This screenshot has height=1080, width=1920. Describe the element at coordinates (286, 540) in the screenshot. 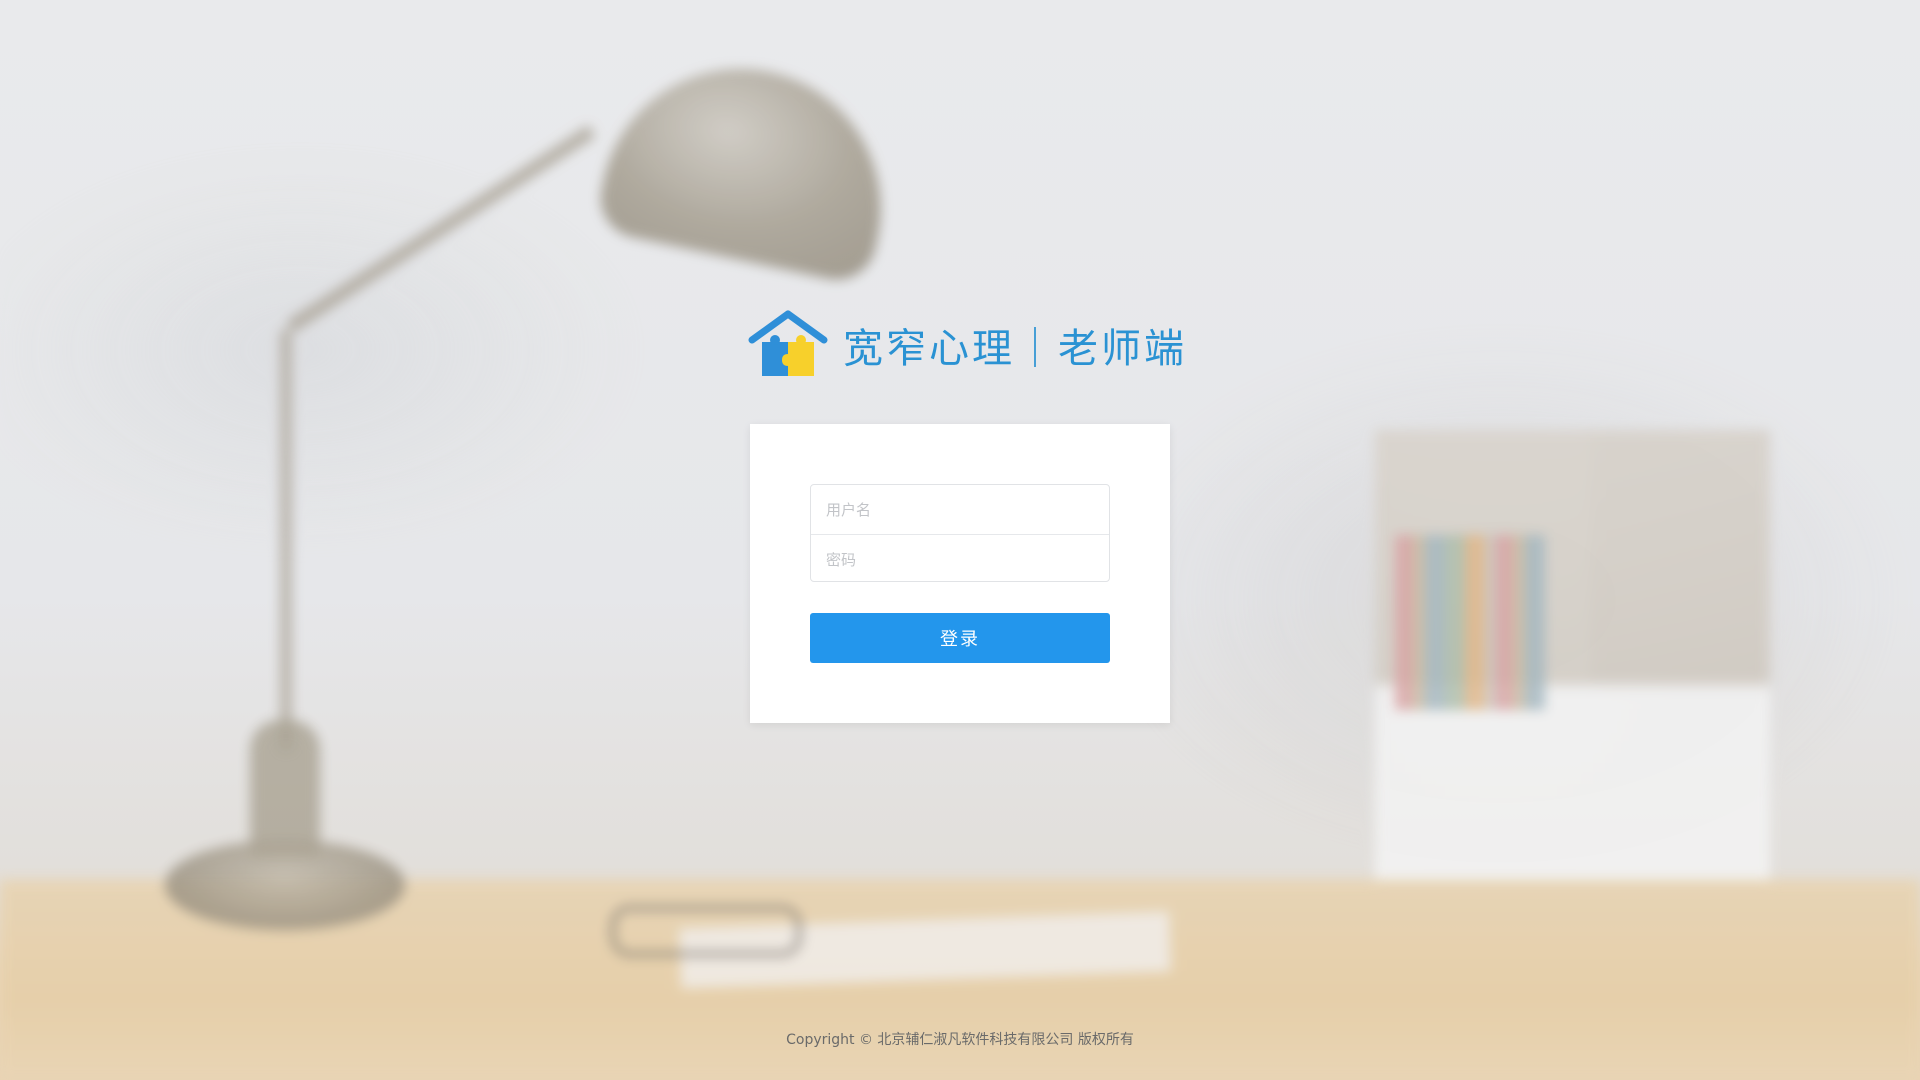

I see `background-lamp-pole` at that location.